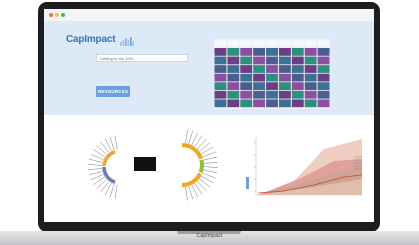 This screenshot has height=245, width=419. I want to click on chord-center-block, so click(145, 164).